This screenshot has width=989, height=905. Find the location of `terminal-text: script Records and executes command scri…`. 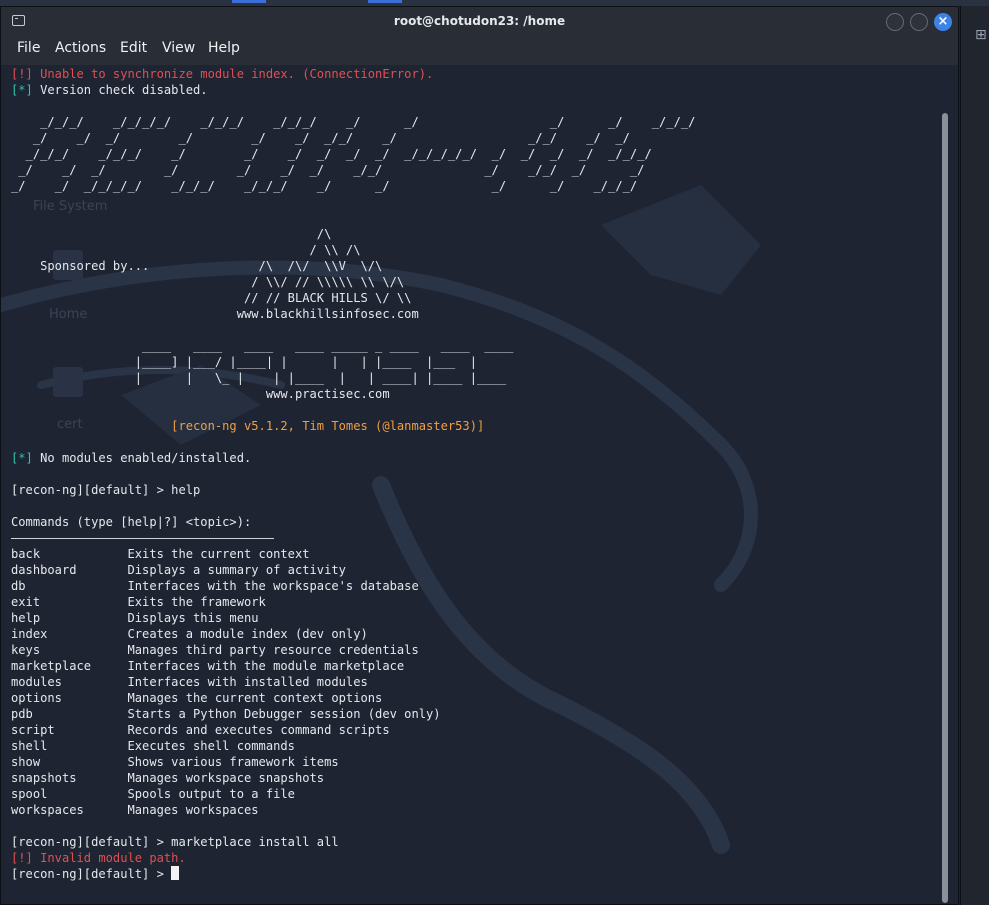

terminal-text: script Records and executes command scri… is located at coordinates (200, 730).